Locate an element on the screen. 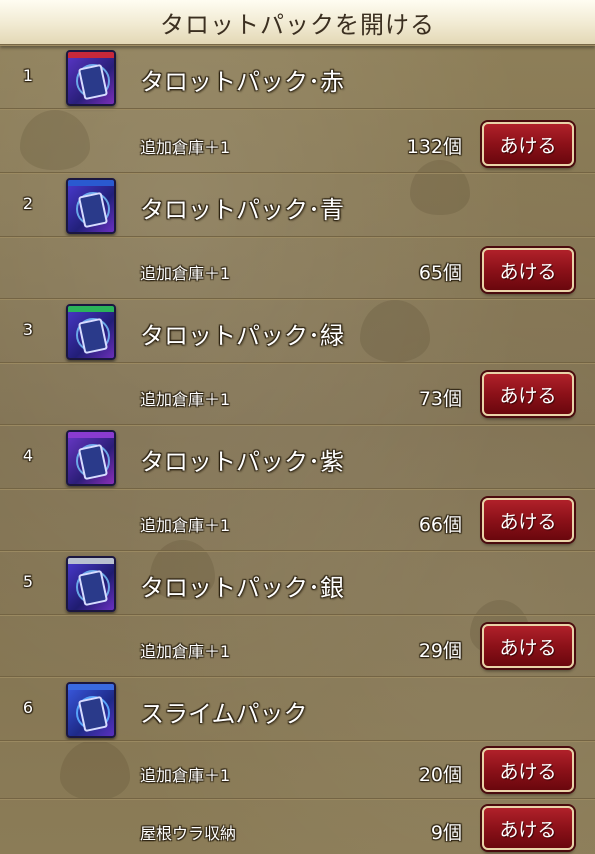  item-index: 2 is located at coordinates (28, 203).